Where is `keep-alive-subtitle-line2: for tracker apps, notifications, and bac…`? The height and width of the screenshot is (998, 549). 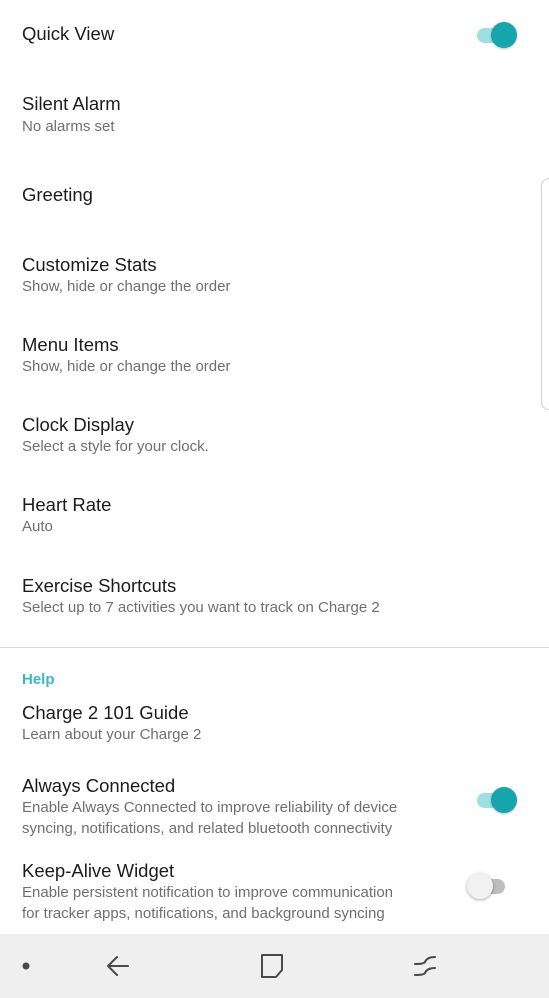
keep-alive-subtitle-line2: for tracker apps, notifications, and bac… is located at coordinates (203, 913).